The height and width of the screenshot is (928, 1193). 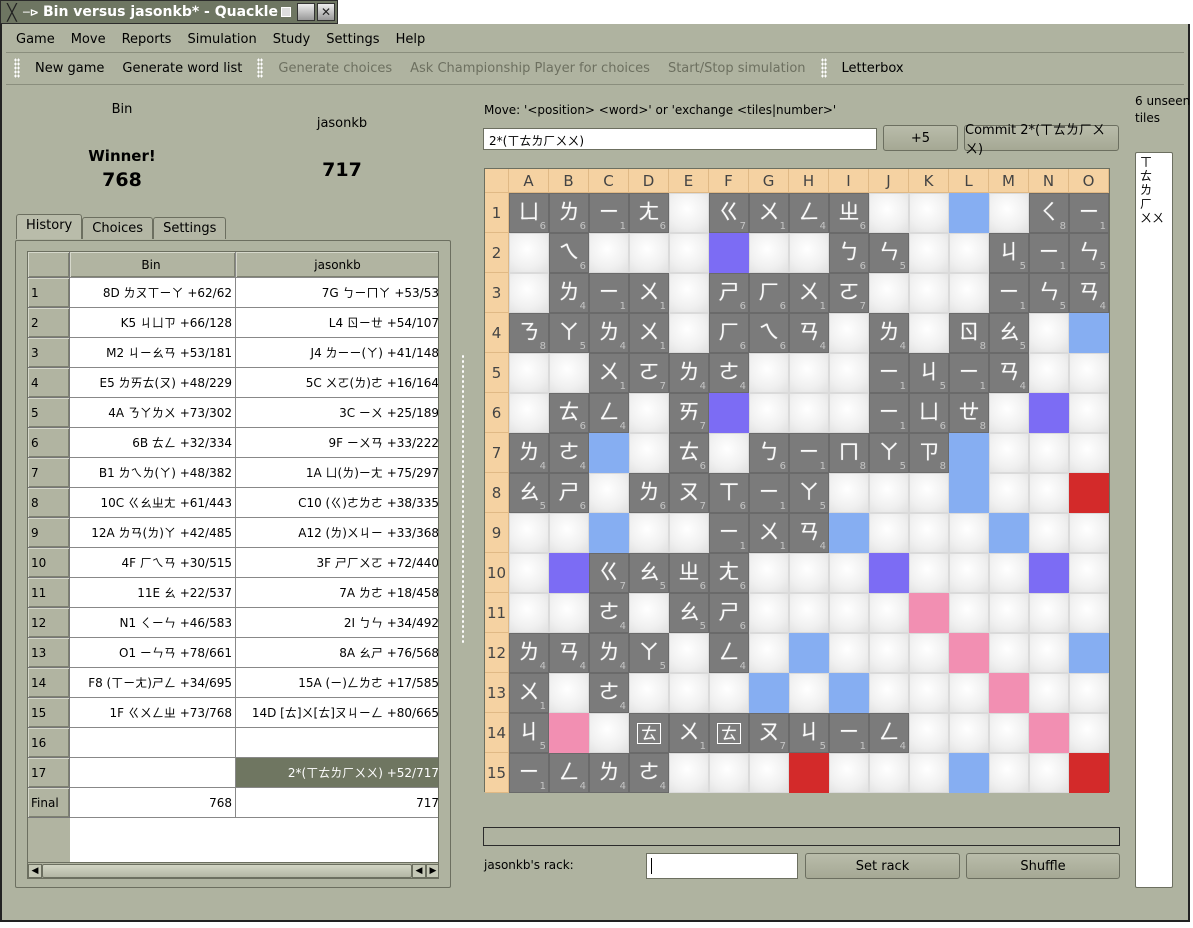 I want to click on history-cell-jasonkb: 1A ㄩ(ㄌ)ㄧㄤ +75/297, so click(x=337, y=473).